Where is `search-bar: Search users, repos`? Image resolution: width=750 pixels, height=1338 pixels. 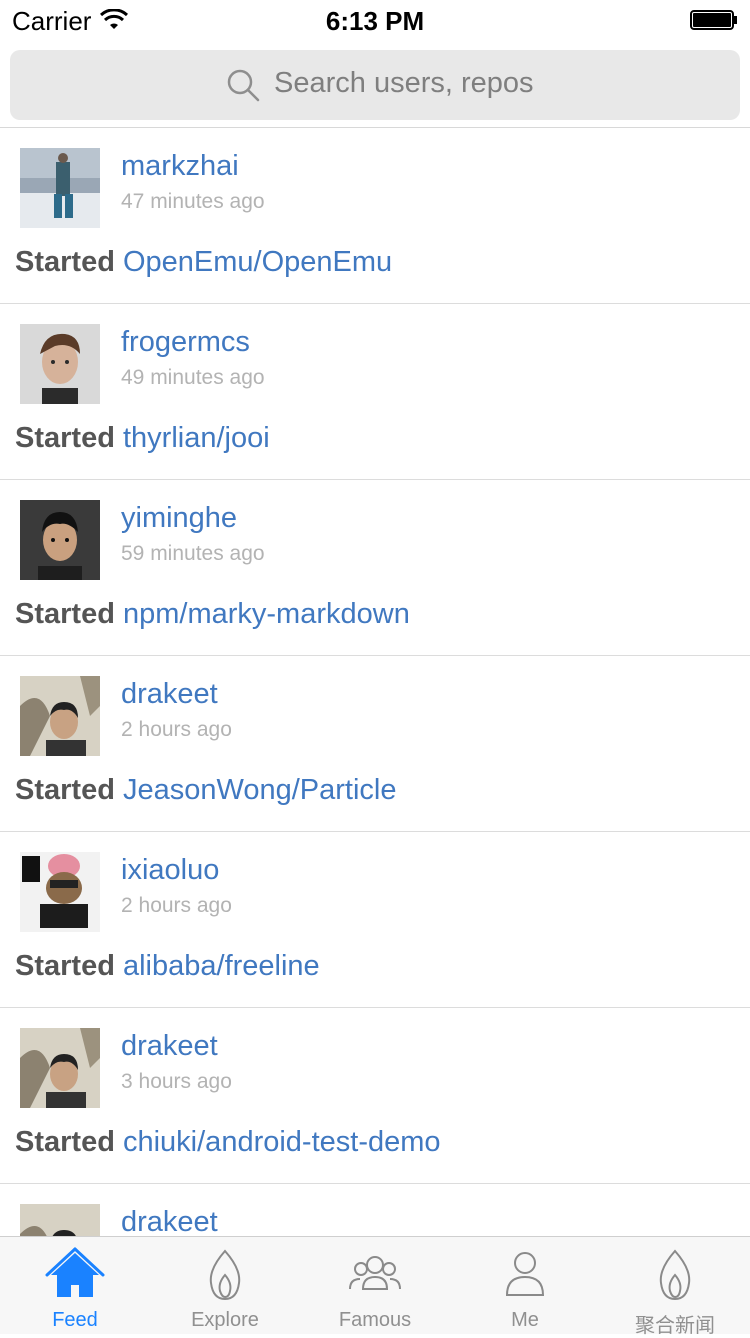 search-bar: Search users, repos is located at coordinates (375, 84).